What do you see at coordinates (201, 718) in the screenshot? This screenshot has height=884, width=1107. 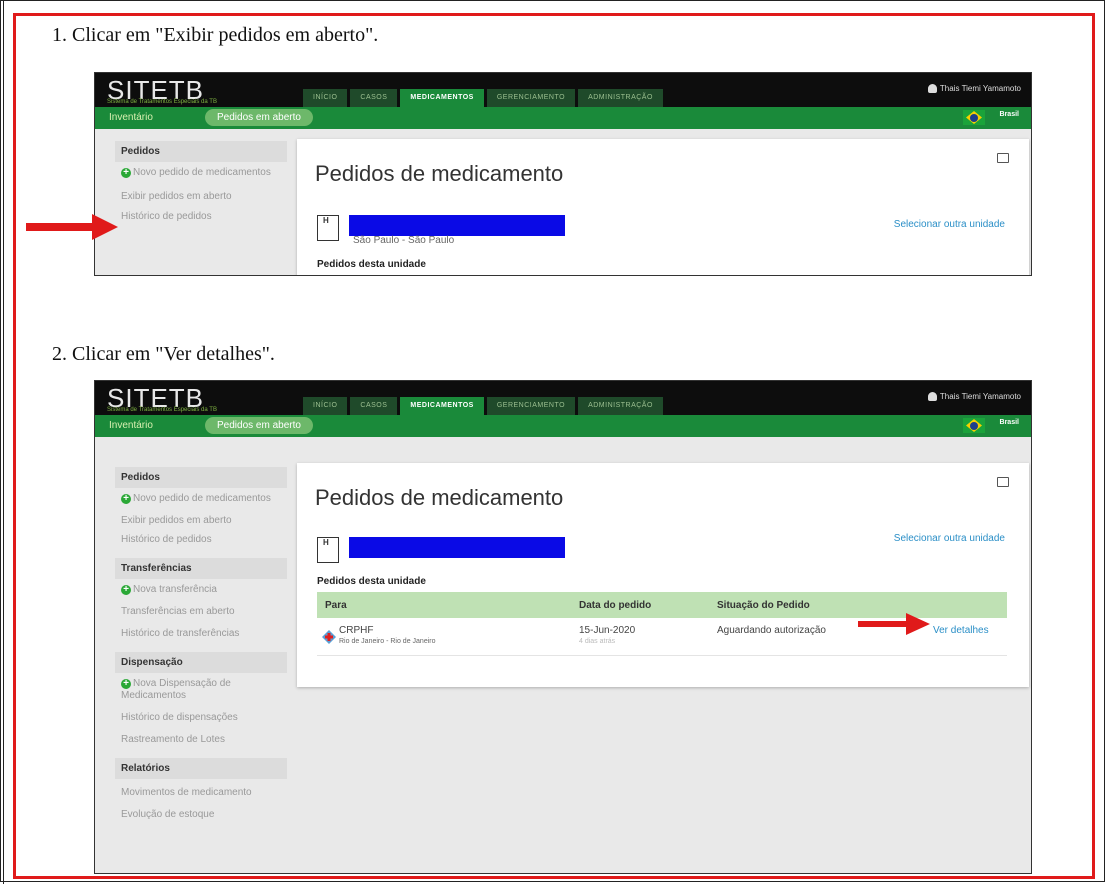 I see `sidebar-item-historico-de-dispensacoes: Histórico de dispensações` at bounding box center [201, 718].